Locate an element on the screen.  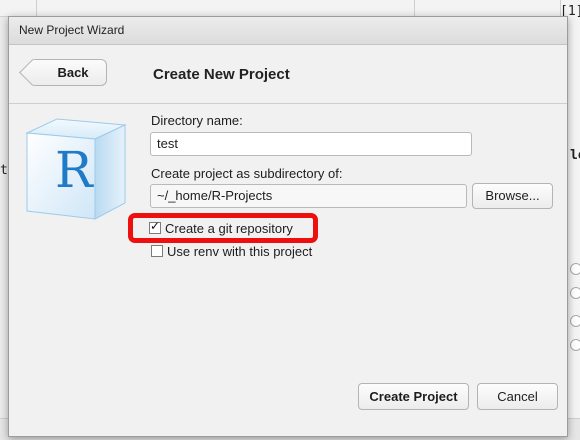
subdirectory-label: Create project as subdirectory of: is located at coordinates (247, 173).